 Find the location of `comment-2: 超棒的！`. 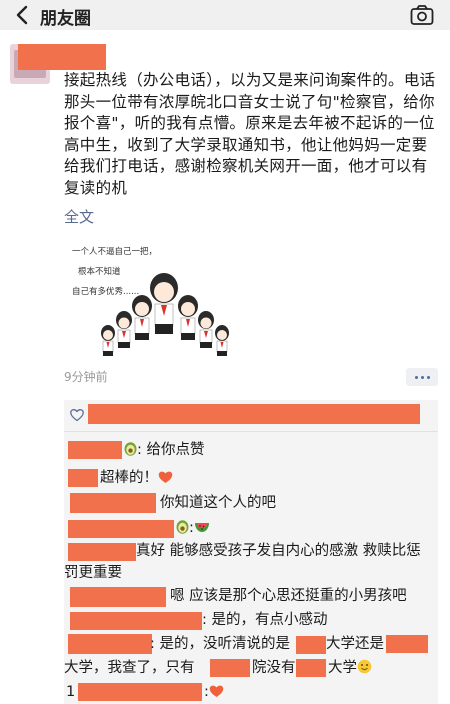

comment-2: 超棒的！ is located at coordinates (136, 478).